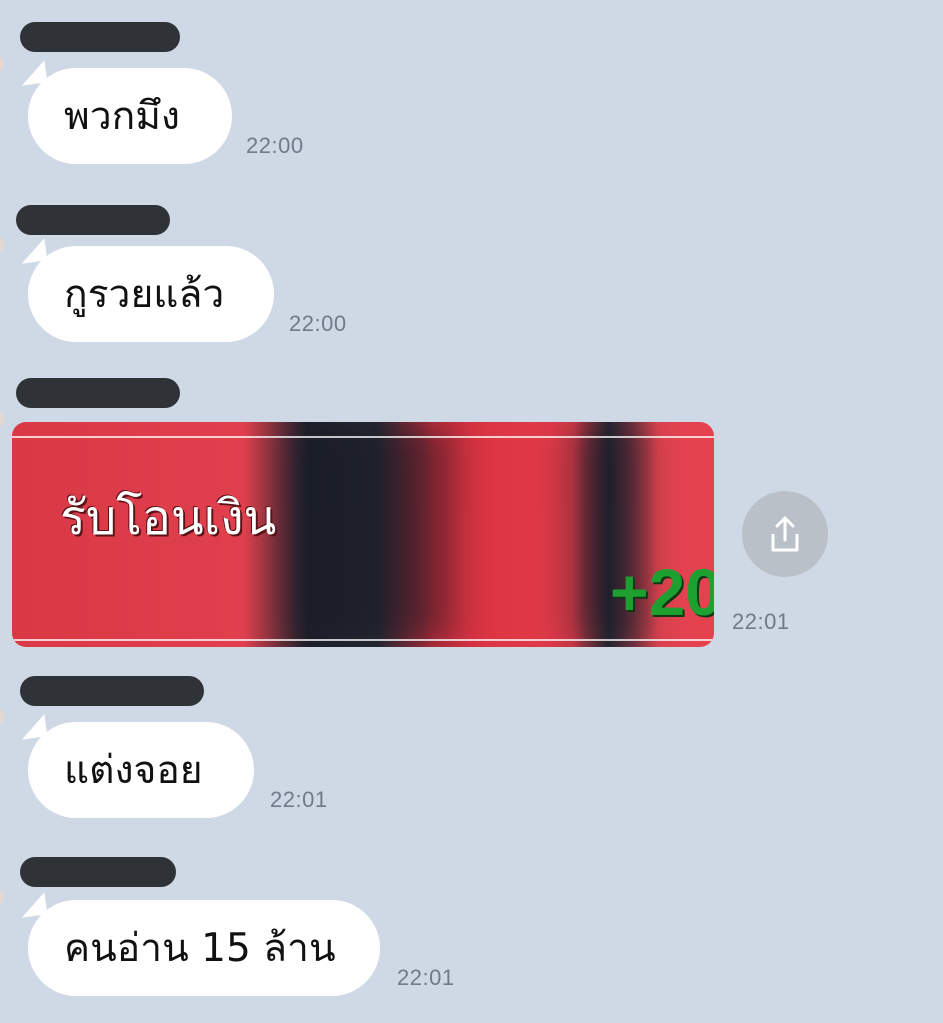 This screenshot has height=1023, width=943. Describe the element at coordinates (200, 948) in the screenshot. I see `message-text: คนอ่าน 15 ล้าน` at that location.